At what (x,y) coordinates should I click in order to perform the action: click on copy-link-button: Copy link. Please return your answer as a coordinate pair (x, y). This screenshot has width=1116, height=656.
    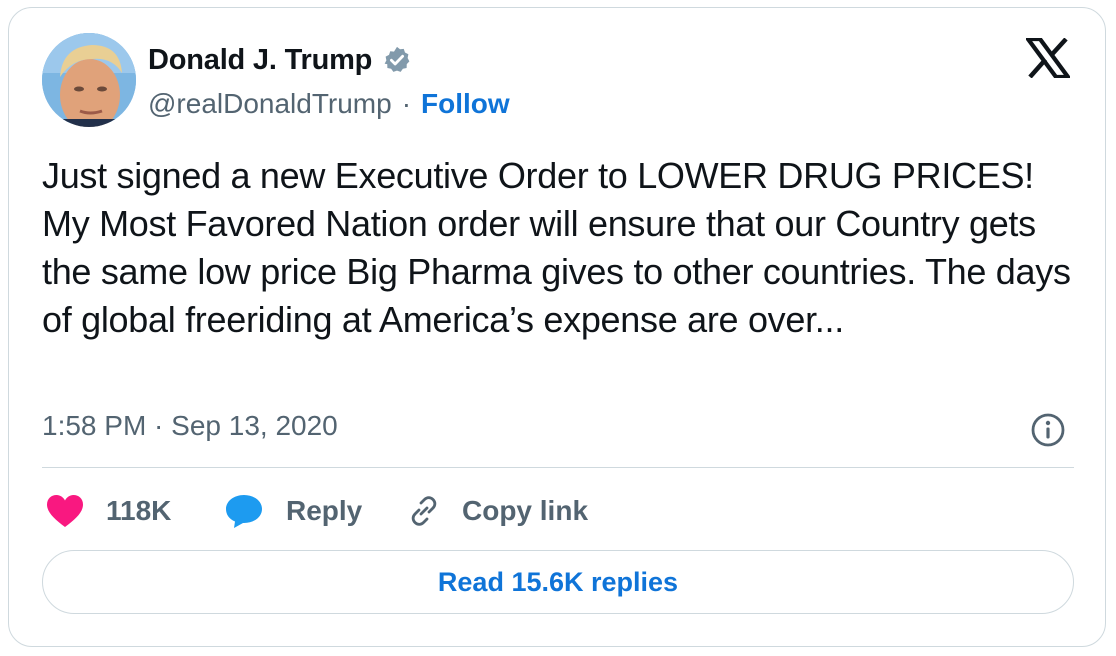
    Looking at the image, I should click on (497, 511).